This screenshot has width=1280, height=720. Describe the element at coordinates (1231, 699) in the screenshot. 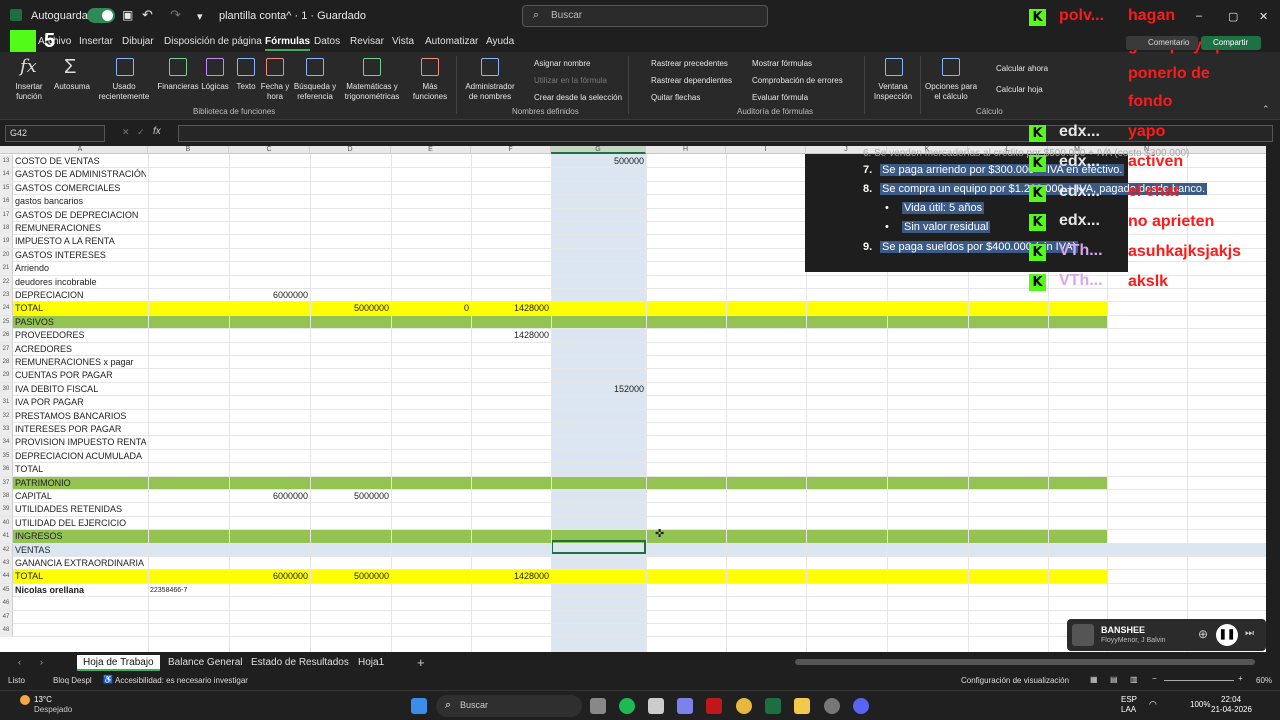

I see `clock-time: 22:04` at that location.